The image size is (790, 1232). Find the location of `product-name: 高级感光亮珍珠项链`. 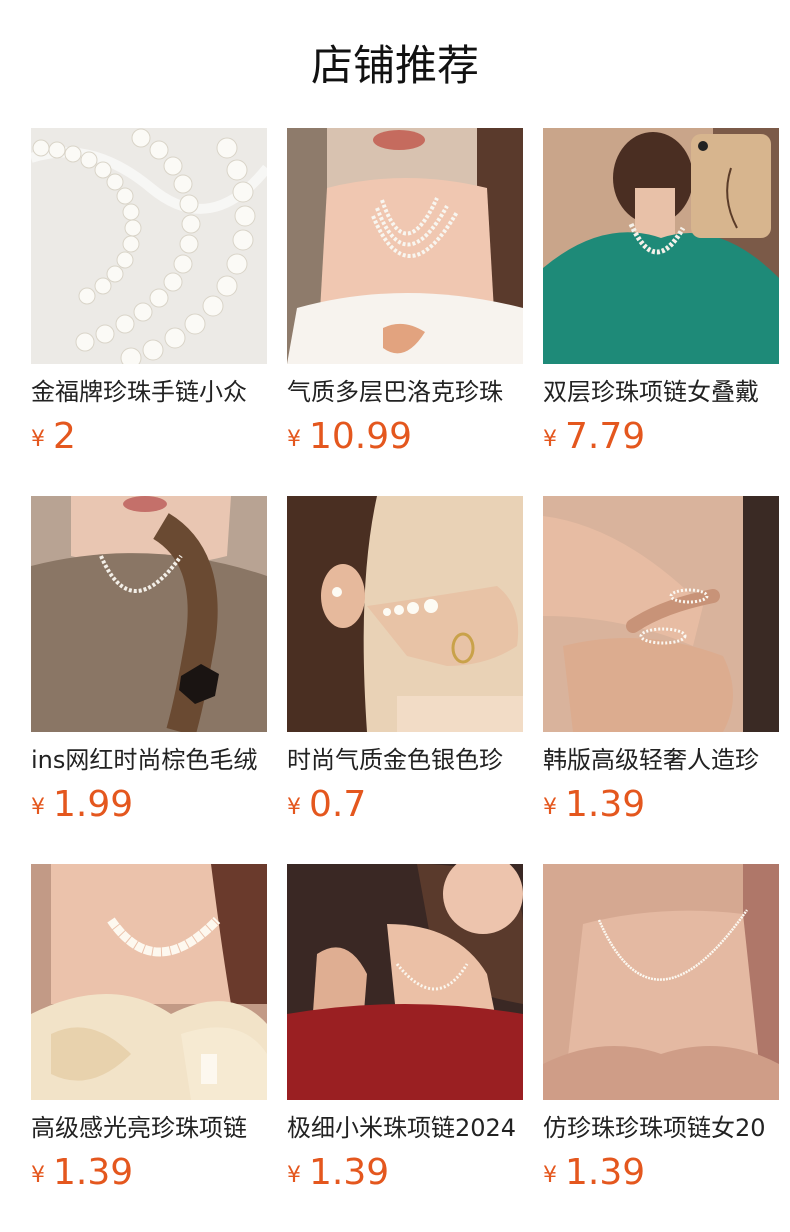

product-name: 高级感光亮珍珠项链 is located at coordinates (149, 1128).